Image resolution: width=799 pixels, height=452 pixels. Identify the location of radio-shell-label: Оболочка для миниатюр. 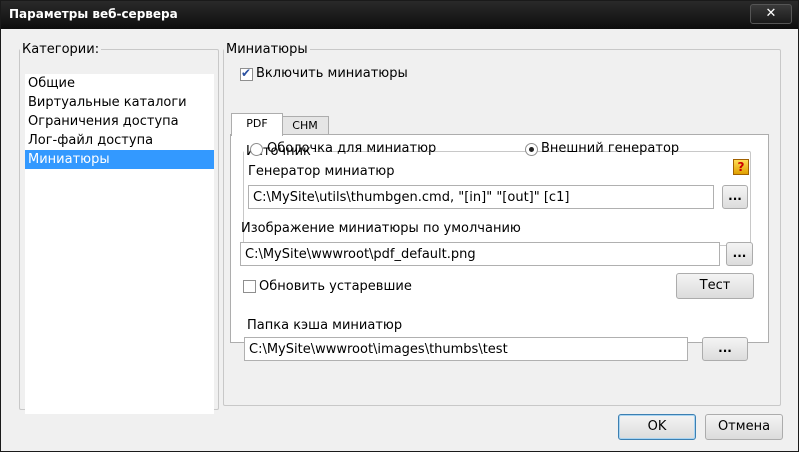
(351, 148).